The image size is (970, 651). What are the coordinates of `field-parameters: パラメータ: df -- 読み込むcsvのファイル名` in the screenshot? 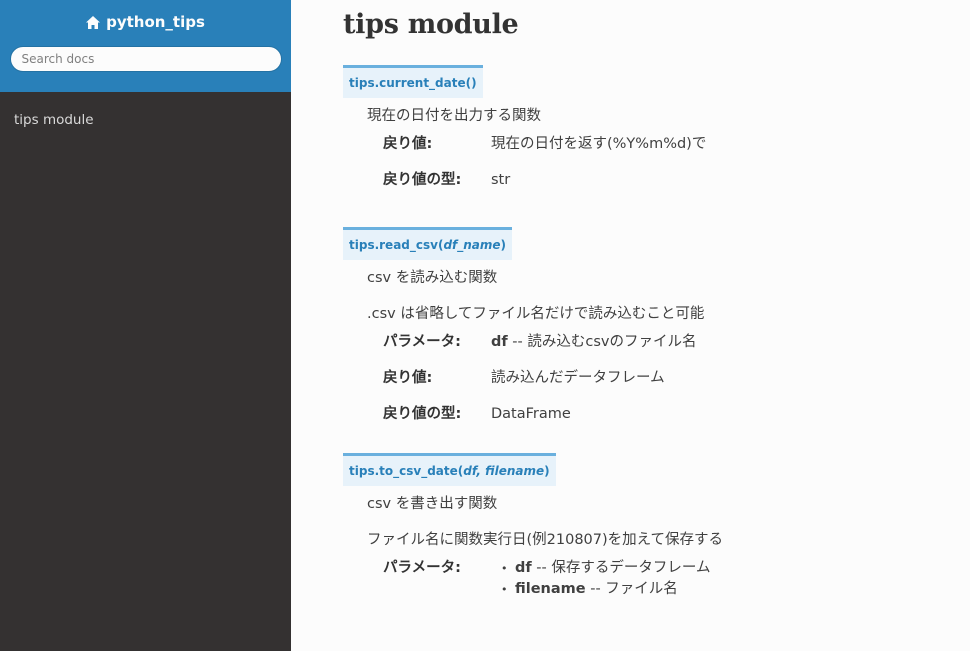 It's located at (676, 342).